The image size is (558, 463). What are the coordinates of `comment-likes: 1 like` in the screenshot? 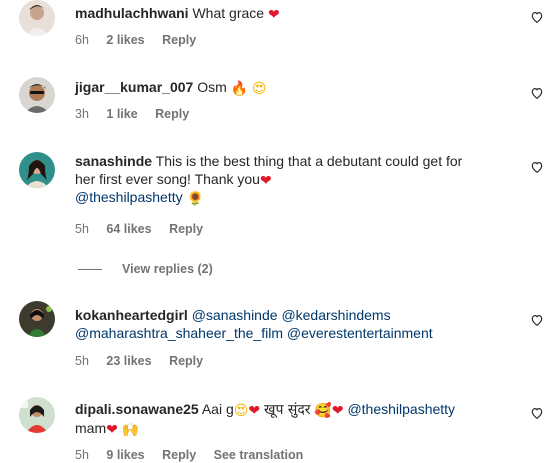 It's located at (121, 114).